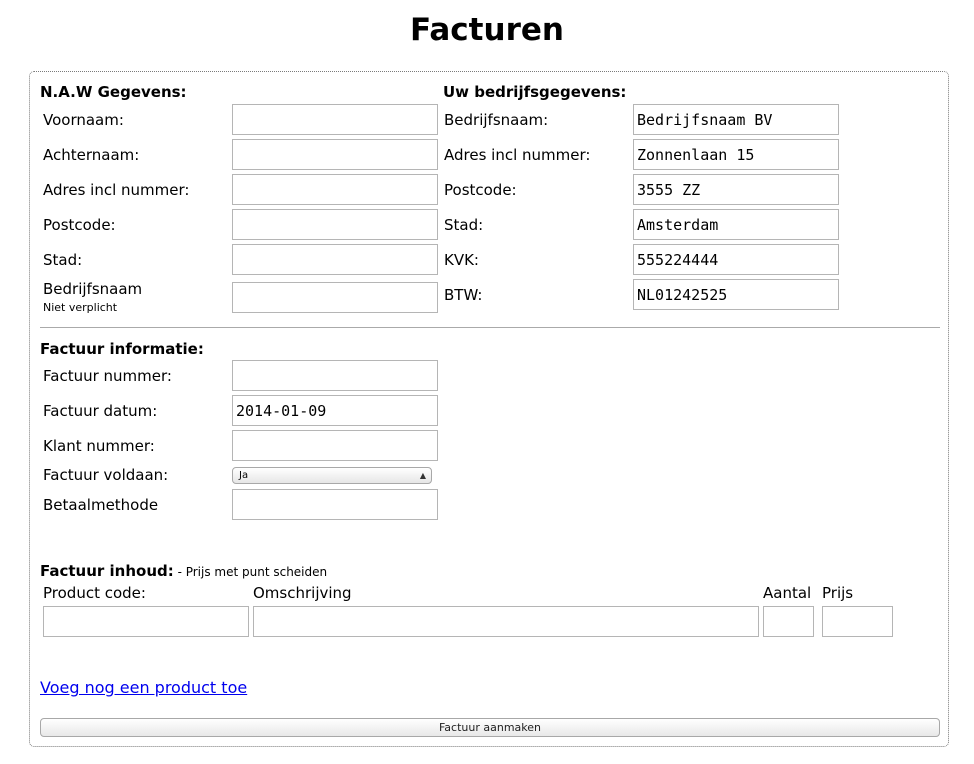 The height and width of the screenshot is (764, 974). I want to click on naw-section-title: N.A.W Gegevens:, so click(113, 92).